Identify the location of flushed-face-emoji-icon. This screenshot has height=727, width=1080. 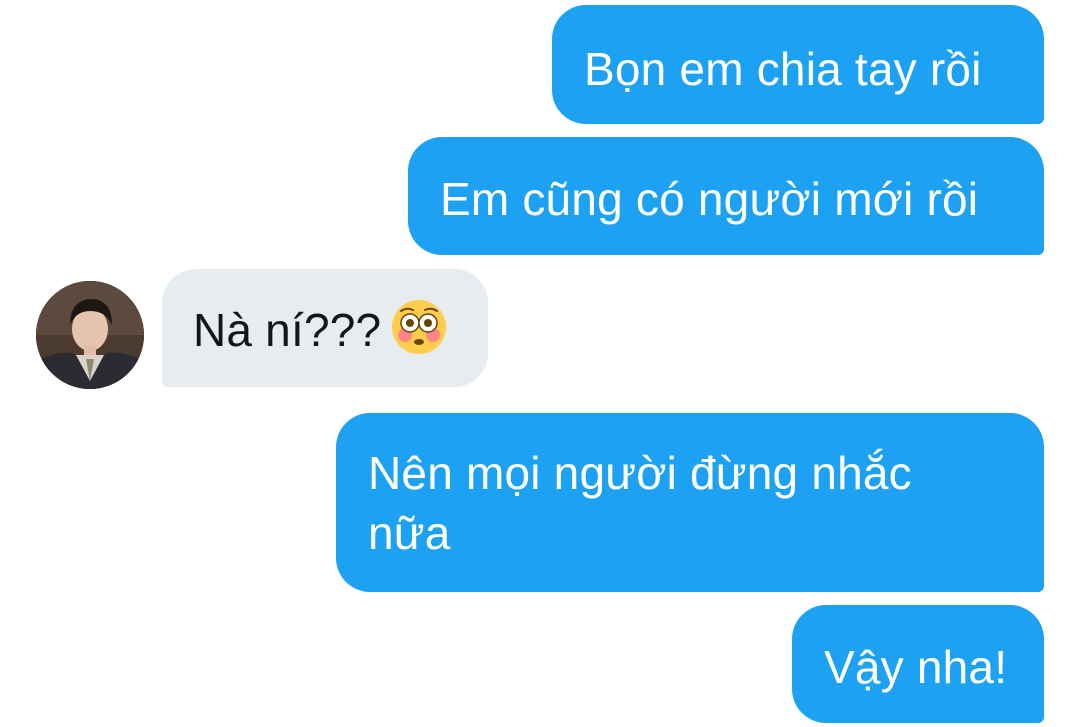
(419, 334).